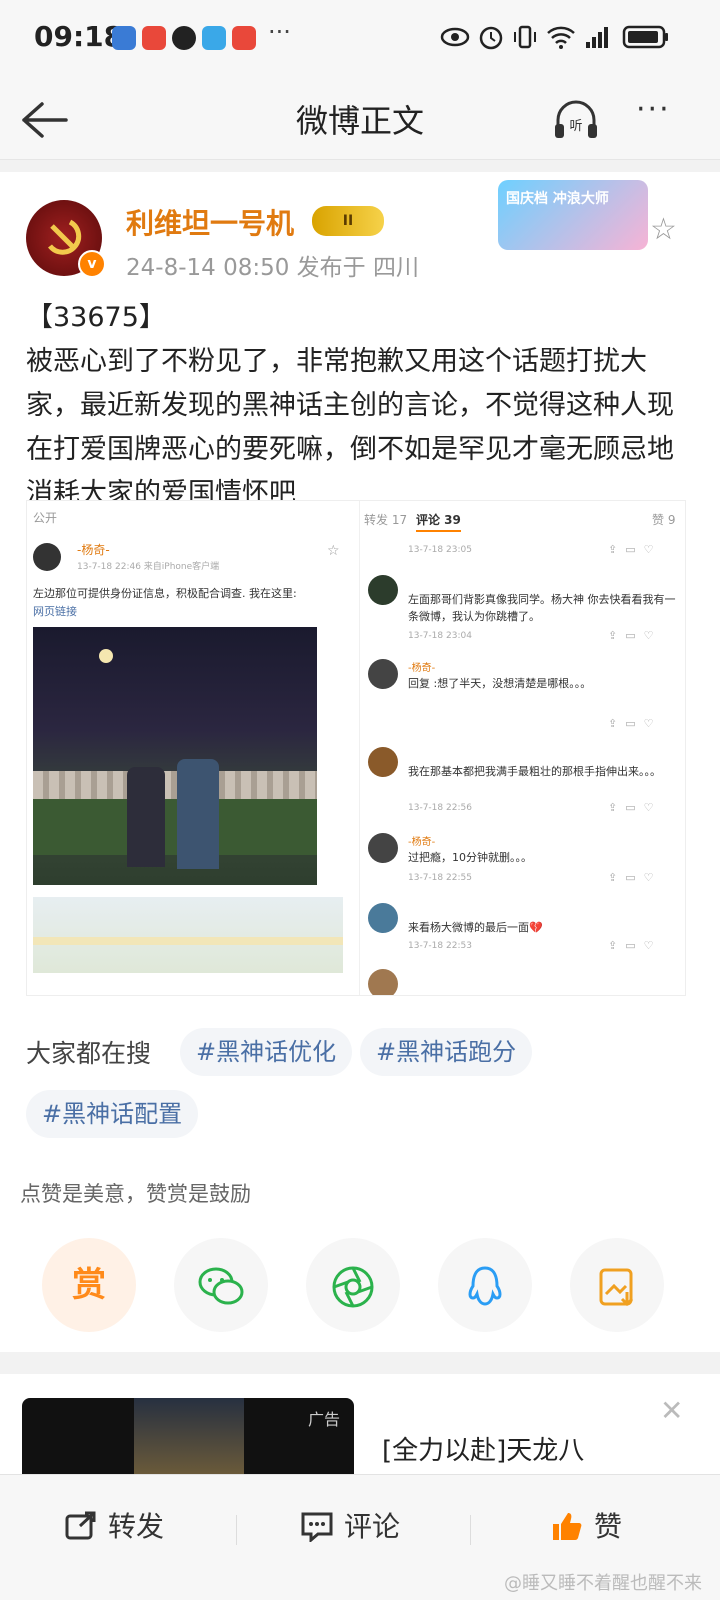  I want to click on comment-text: 过把瘾，10分钟就删。。。, so click(470, 857).